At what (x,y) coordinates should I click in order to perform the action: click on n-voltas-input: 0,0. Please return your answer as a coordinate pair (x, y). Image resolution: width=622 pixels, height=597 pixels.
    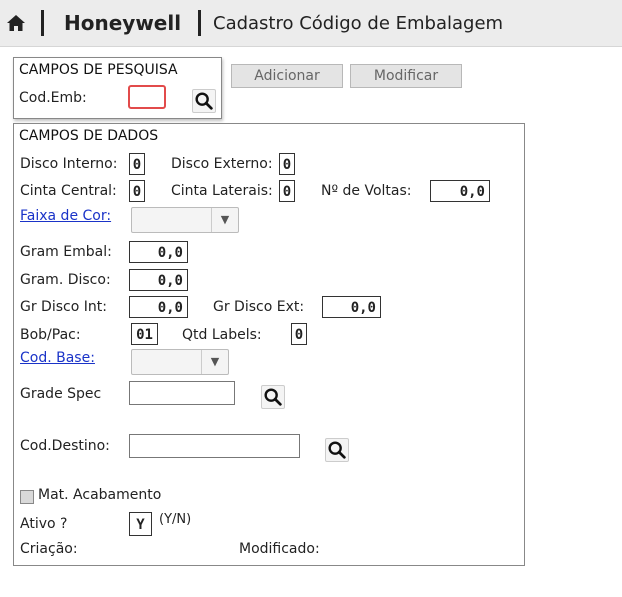
    Looking at the image, I should click on (460, 191).